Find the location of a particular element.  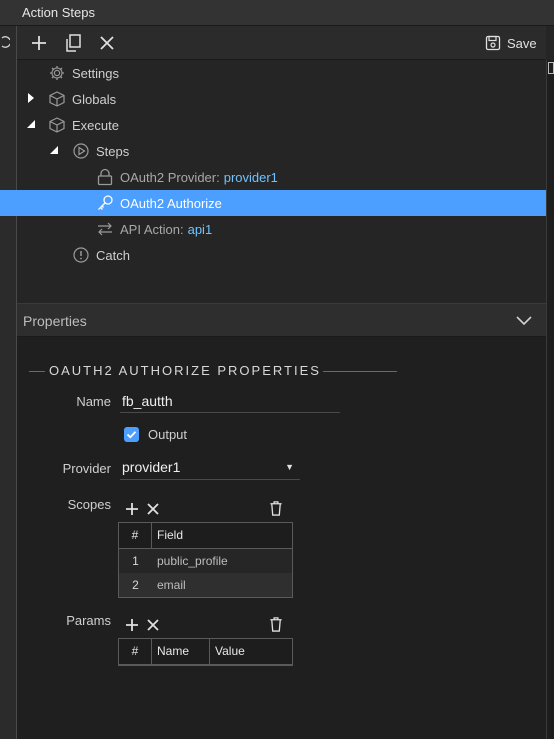

row-number: 2 is located at coordinates (135, 585).